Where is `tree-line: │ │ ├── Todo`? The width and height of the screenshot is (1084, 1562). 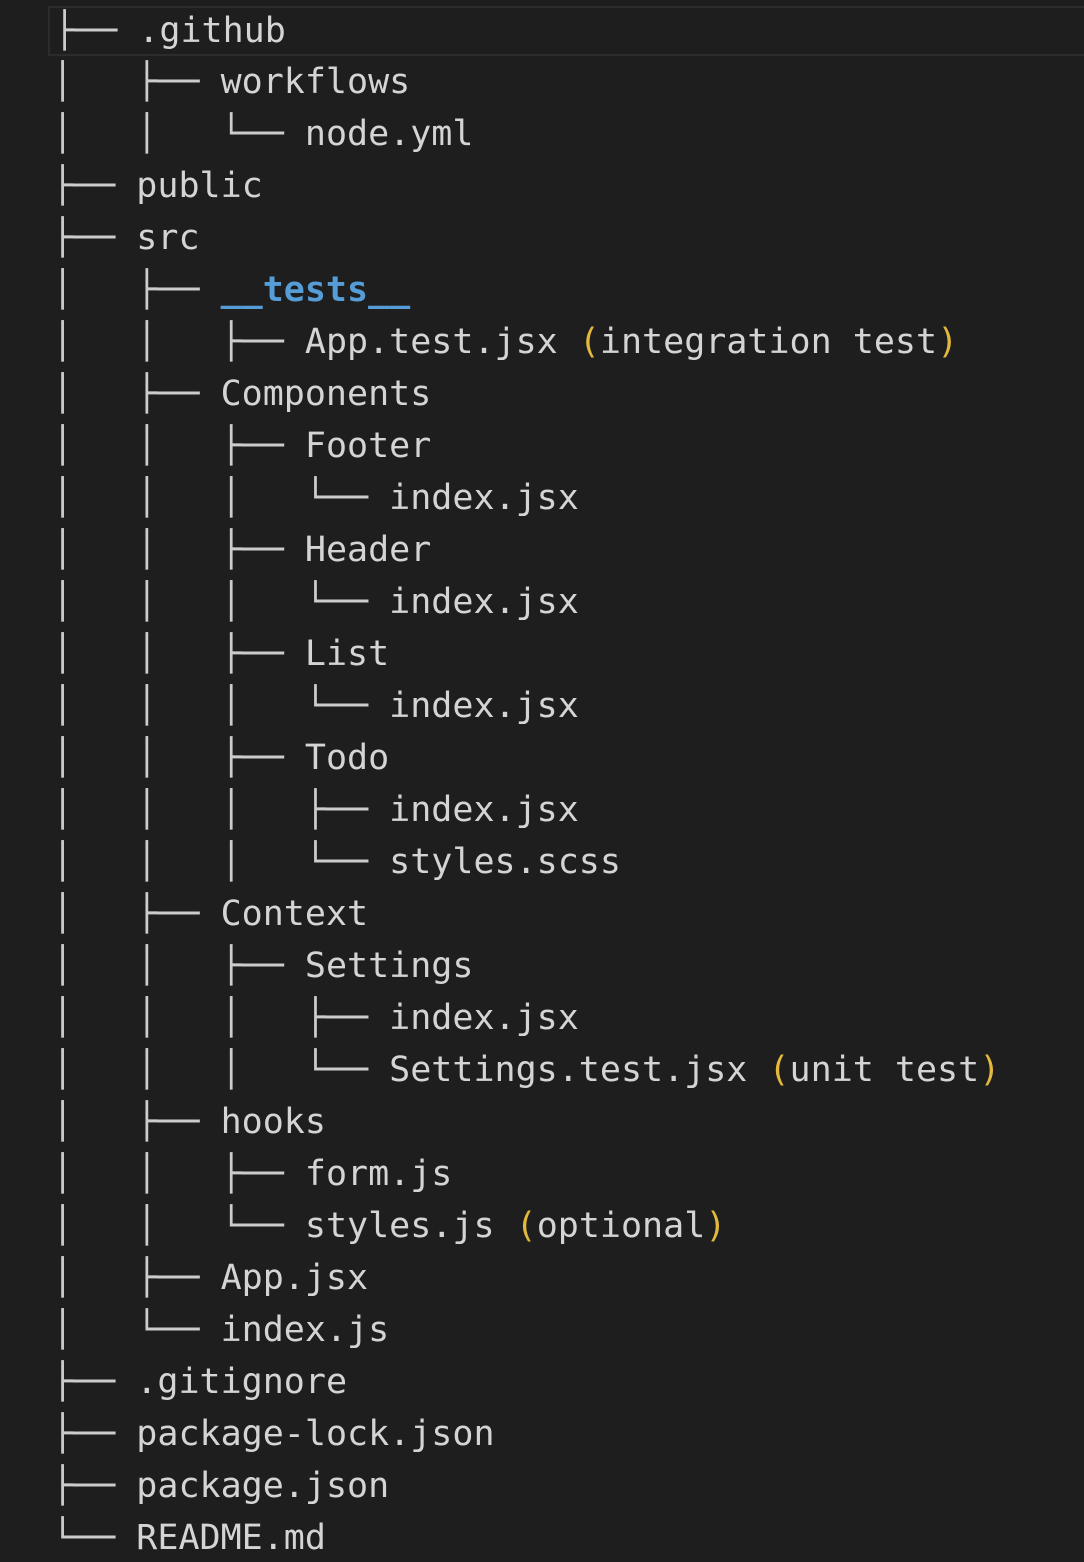
tree-line: │ │ ├── Todo is located at coordinates (566, 758).